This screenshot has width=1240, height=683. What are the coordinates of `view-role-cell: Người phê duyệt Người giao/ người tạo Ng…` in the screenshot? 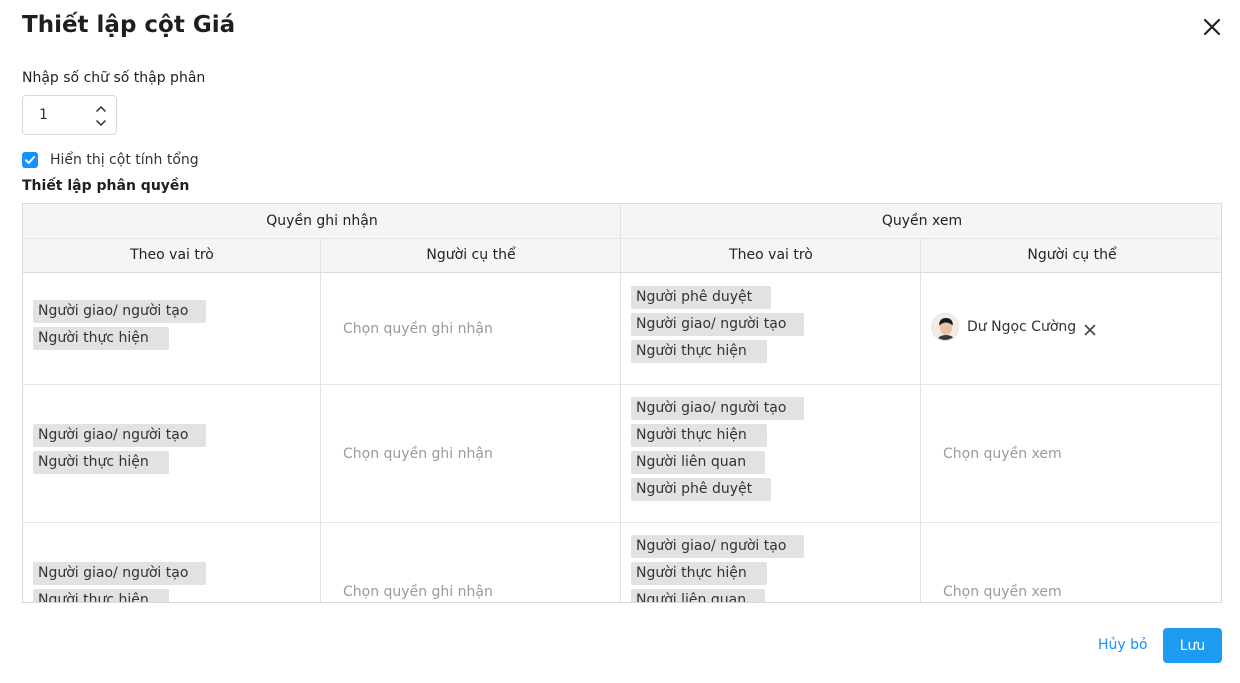 It's located at (770, 328).